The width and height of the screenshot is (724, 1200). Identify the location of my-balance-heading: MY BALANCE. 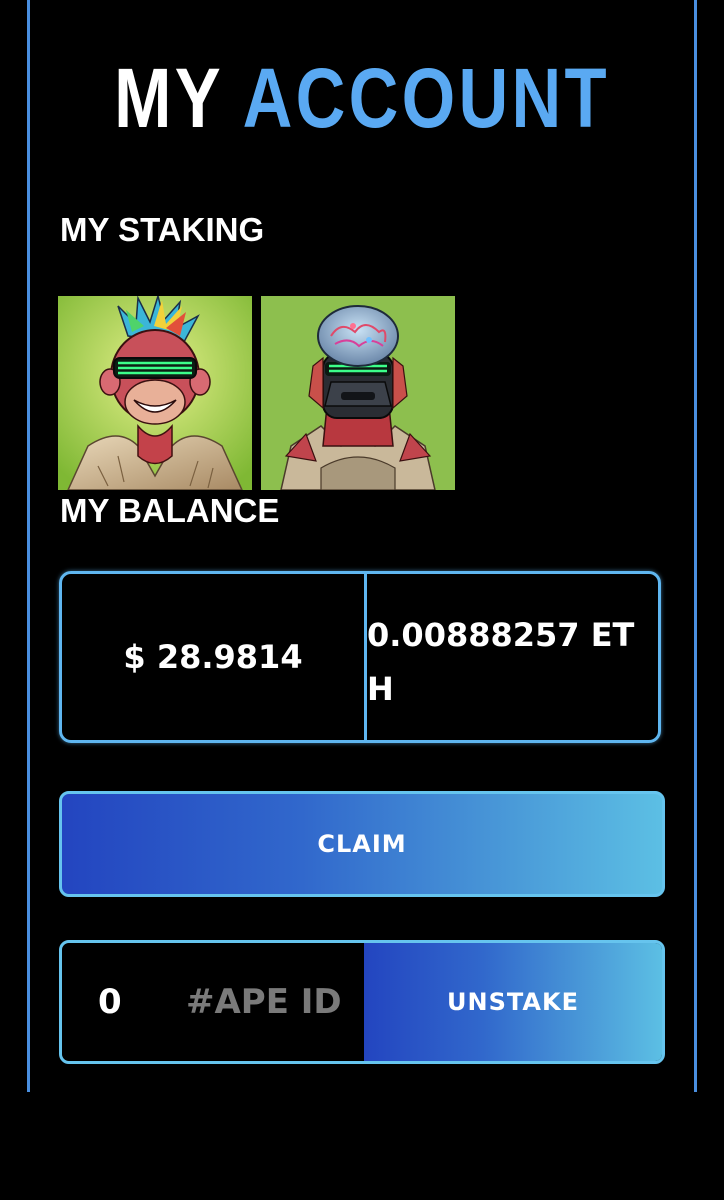
(170, 510).